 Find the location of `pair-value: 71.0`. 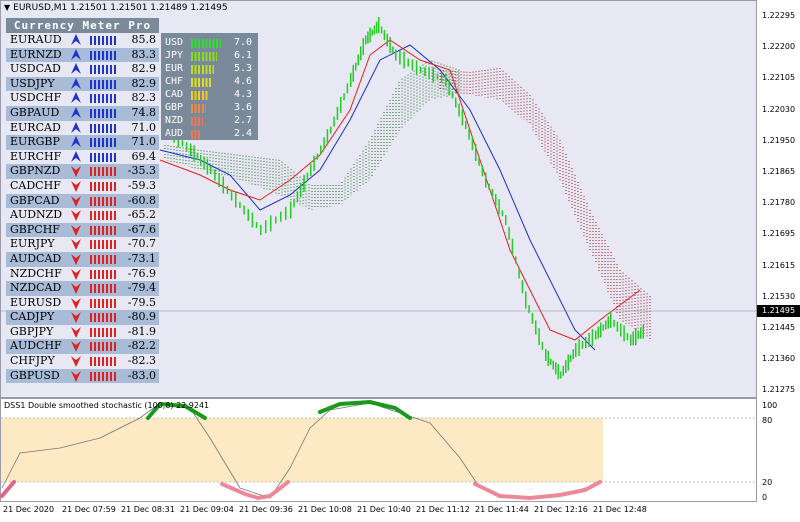

pair-value: 71.0 is located at coordinates (144, 127).